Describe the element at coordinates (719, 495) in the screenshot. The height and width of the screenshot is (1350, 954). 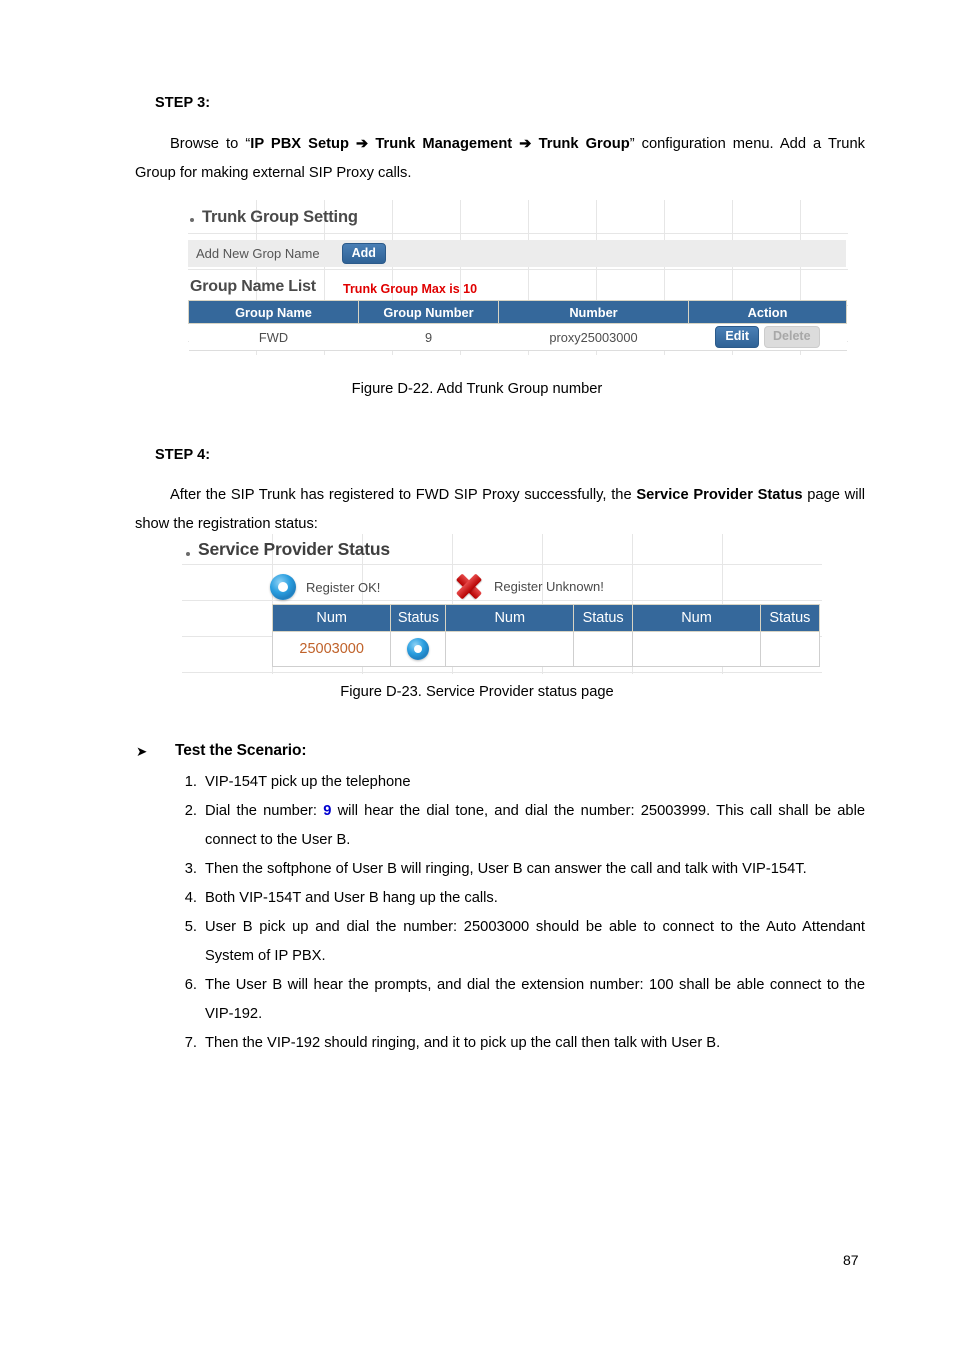
I see `step4-para-bold: Service Provider Status` at that location.